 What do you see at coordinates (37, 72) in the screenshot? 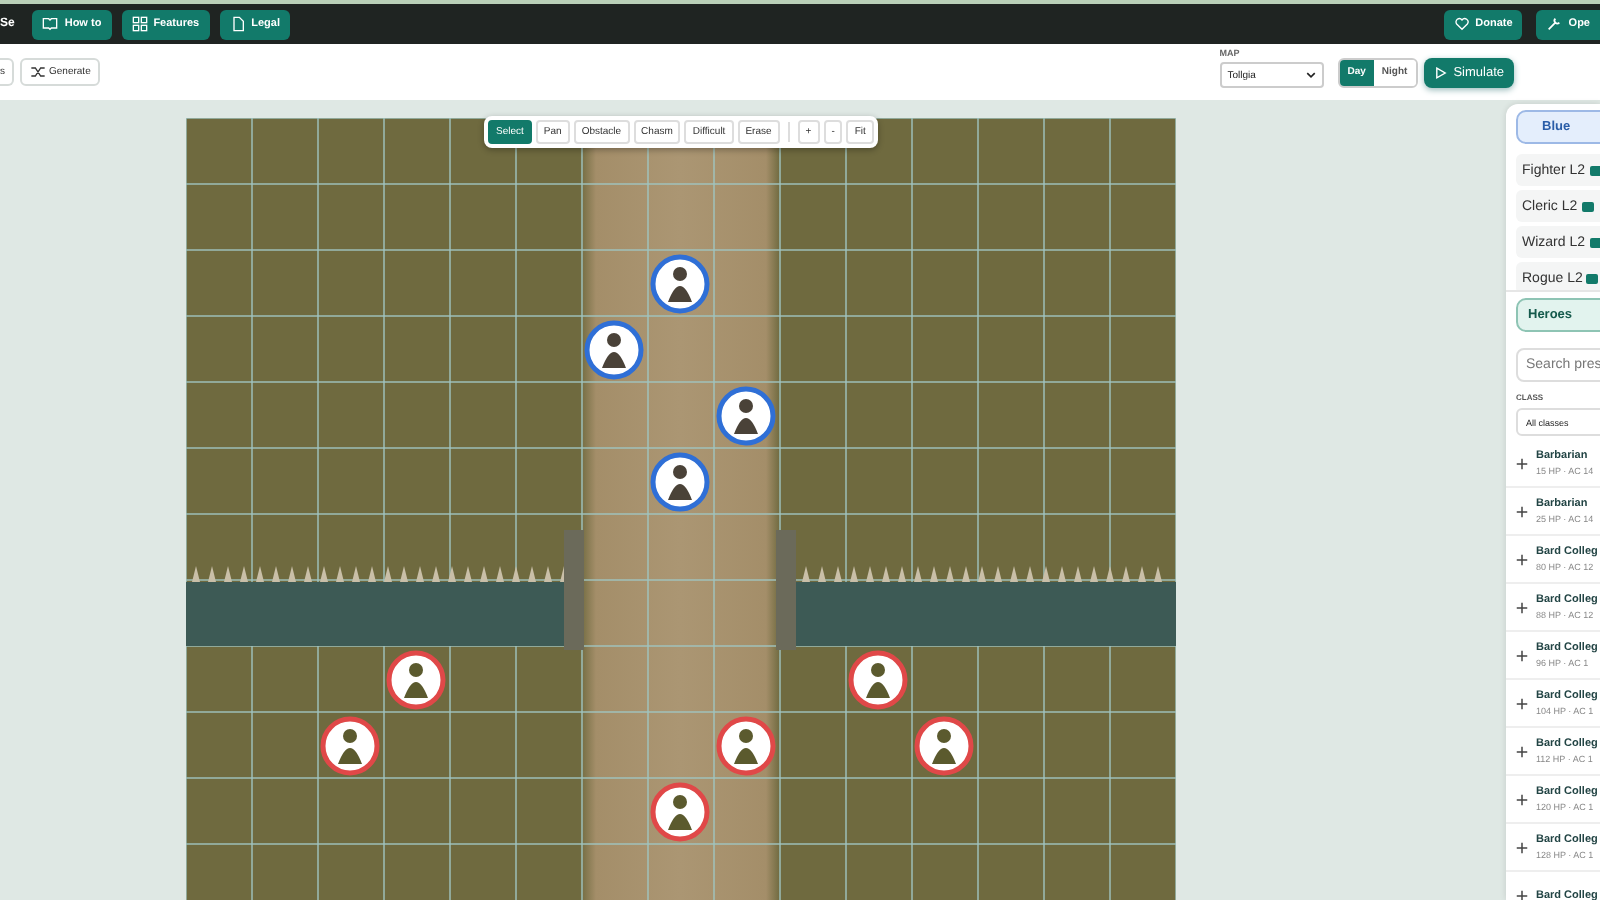
I see `shuffle-icon` at bounding box center [37, 72].